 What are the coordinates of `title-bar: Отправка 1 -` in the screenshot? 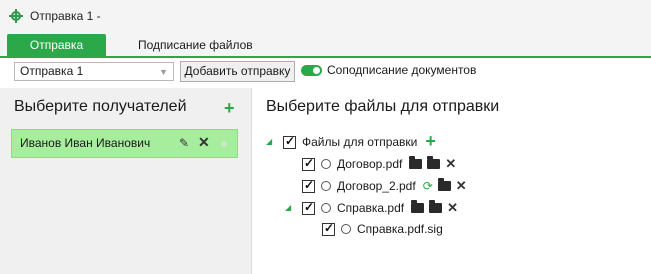 It's located at (325, 16).